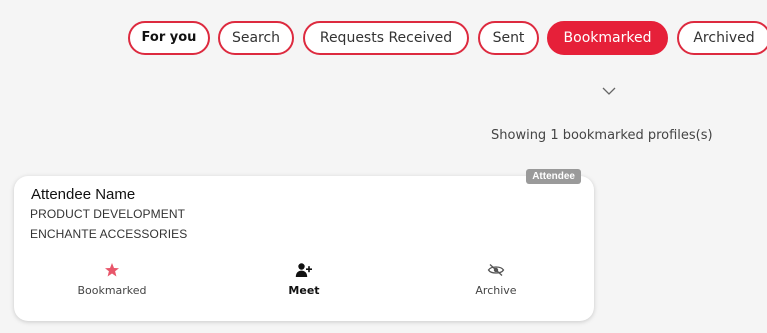 This screenshot has height=333, width=767. I want to click on bookmarked-label: Bookmarked, so click(112, 290).